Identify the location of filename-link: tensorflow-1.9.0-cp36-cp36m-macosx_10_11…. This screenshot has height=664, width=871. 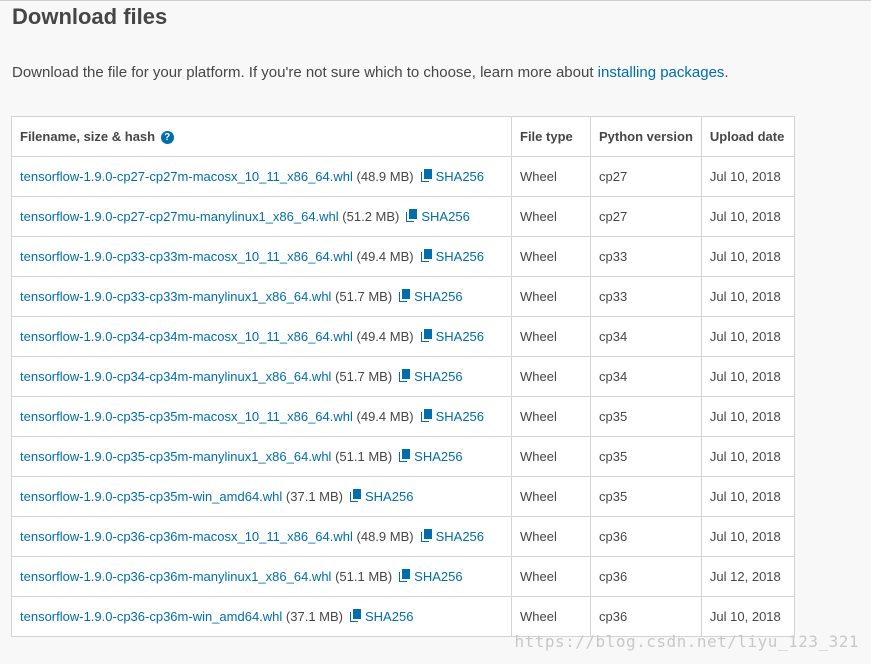
(186, 536).